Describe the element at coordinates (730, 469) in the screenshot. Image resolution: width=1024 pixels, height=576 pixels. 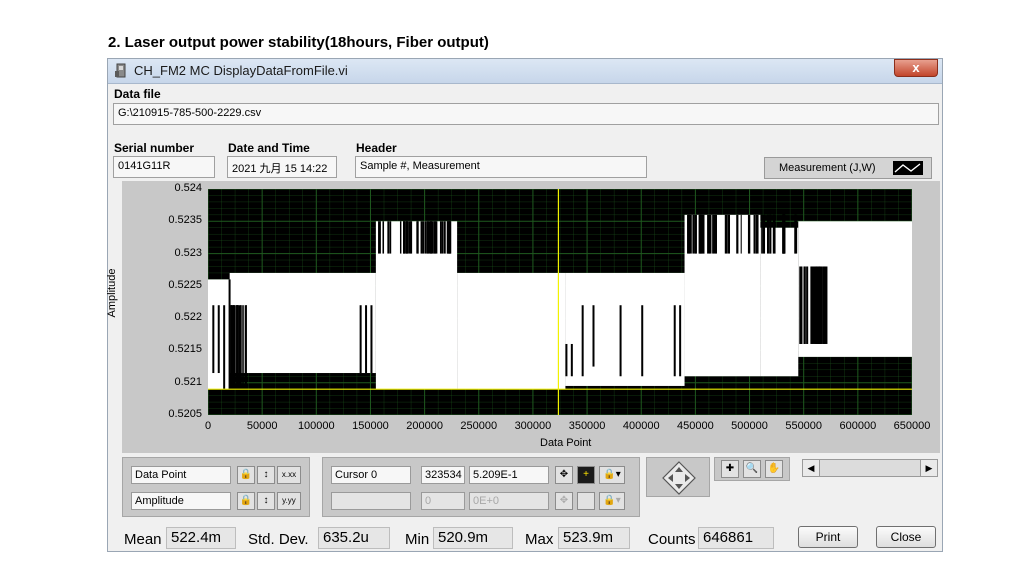
I see `cursor-tool-icon: ✚` at that location.